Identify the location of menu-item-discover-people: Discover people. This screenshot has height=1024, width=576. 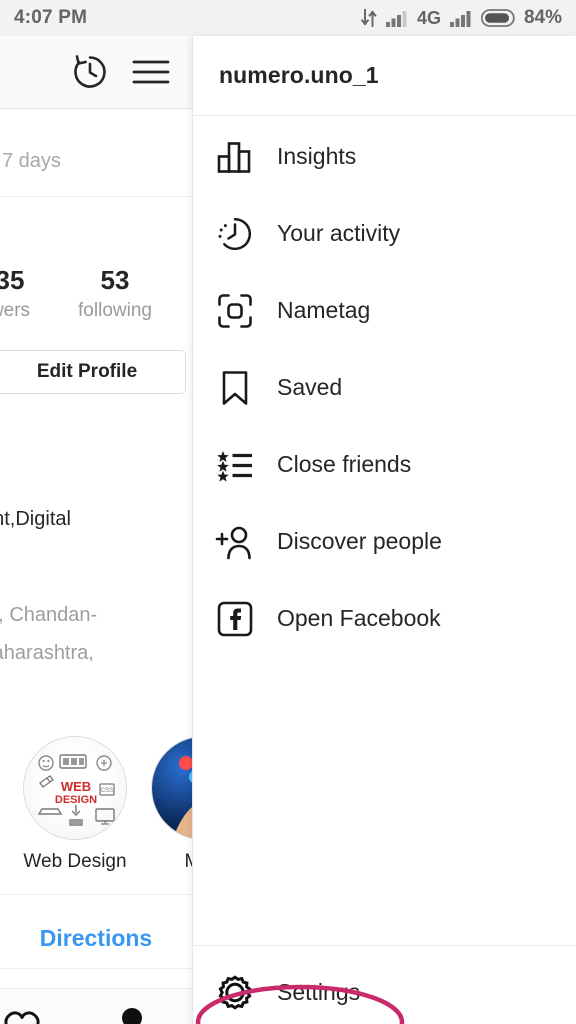
(384, 541).